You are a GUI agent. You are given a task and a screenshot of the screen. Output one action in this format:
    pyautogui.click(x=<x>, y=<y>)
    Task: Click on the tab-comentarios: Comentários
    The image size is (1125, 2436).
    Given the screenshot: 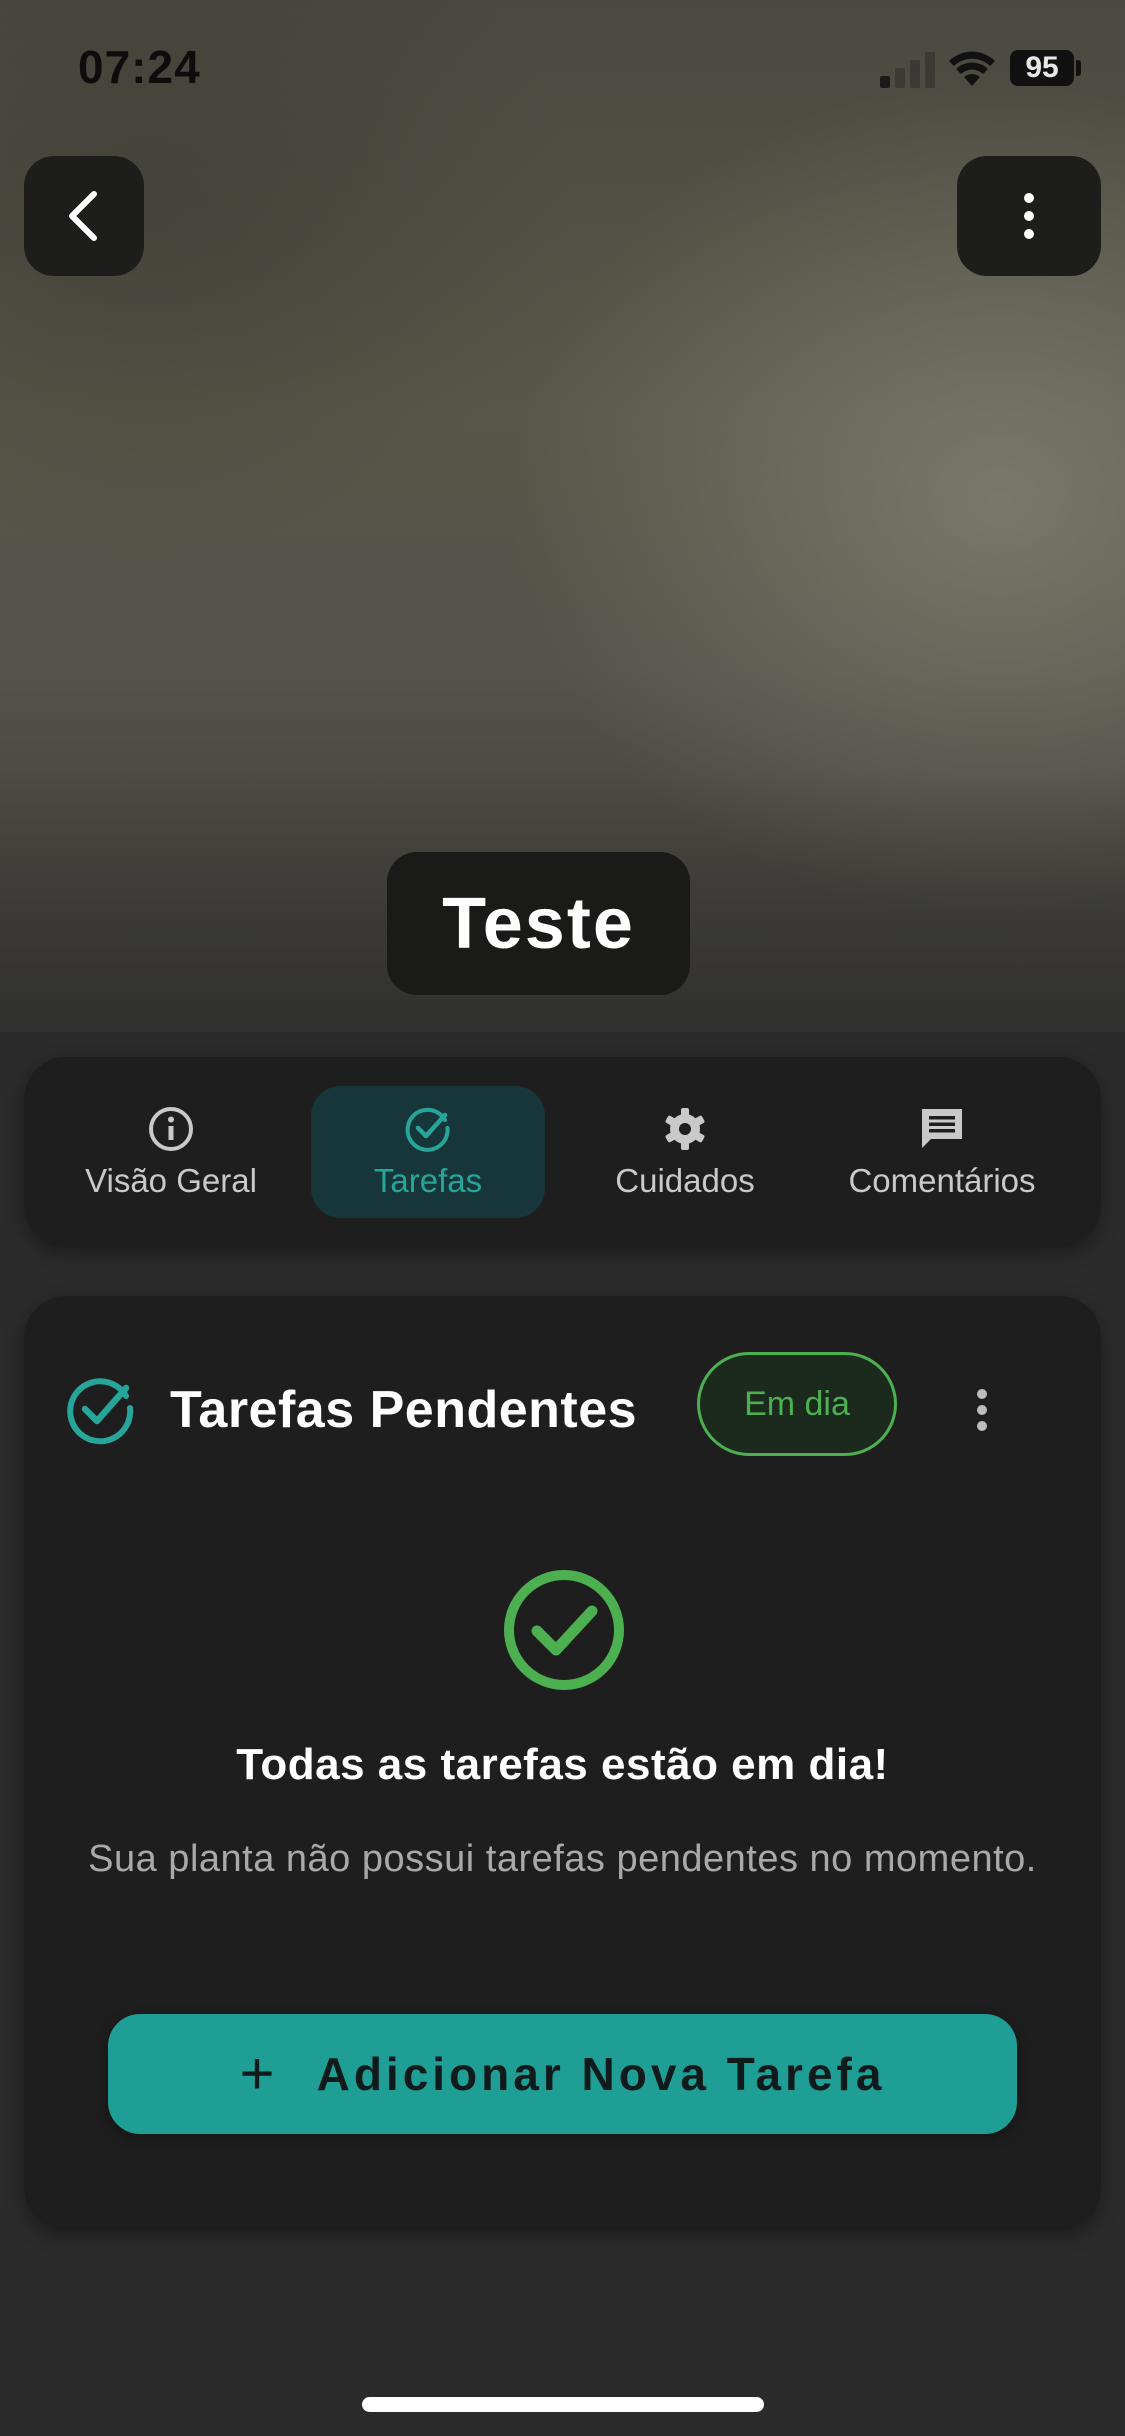 What is the action you would take?
    pyautogui.click(x=942, y=1152)
    